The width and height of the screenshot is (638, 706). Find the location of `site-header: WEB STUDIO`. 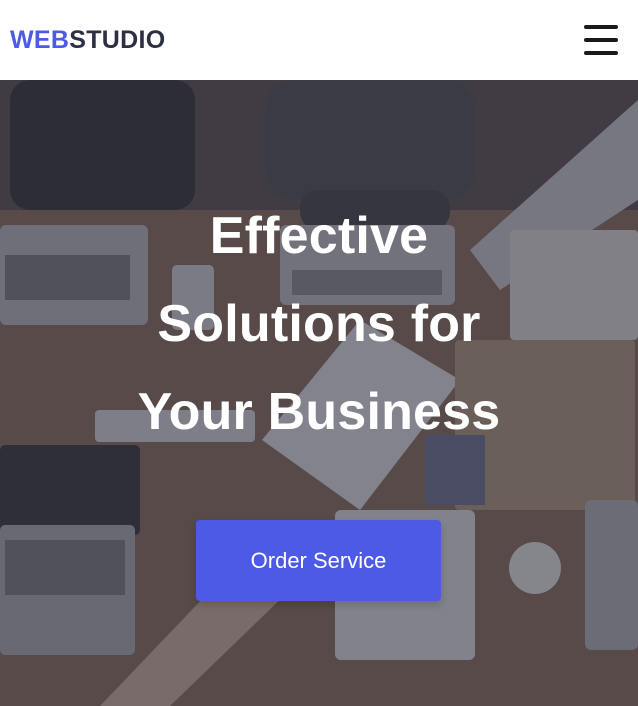

site-header: WEB STUDIO is located at coordinates (319, 40).